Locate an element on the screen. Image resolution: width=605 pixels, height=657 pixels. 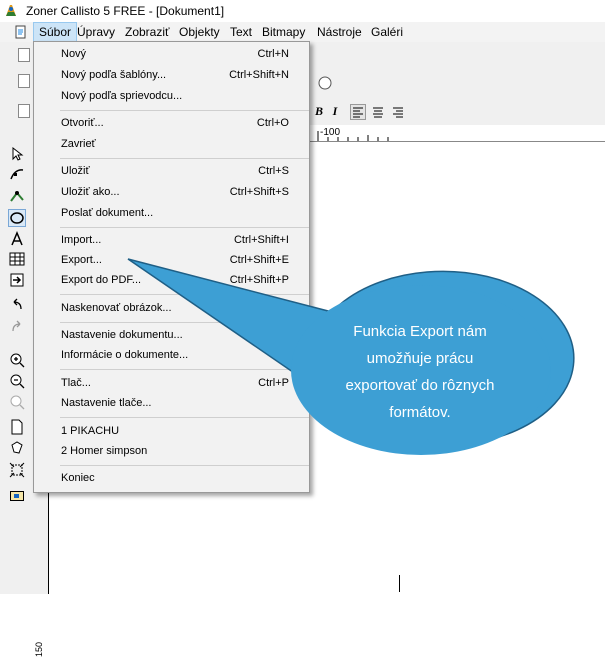
menu-item-recent-1: 1 PIKACHU is located at coordinates (171, 432).